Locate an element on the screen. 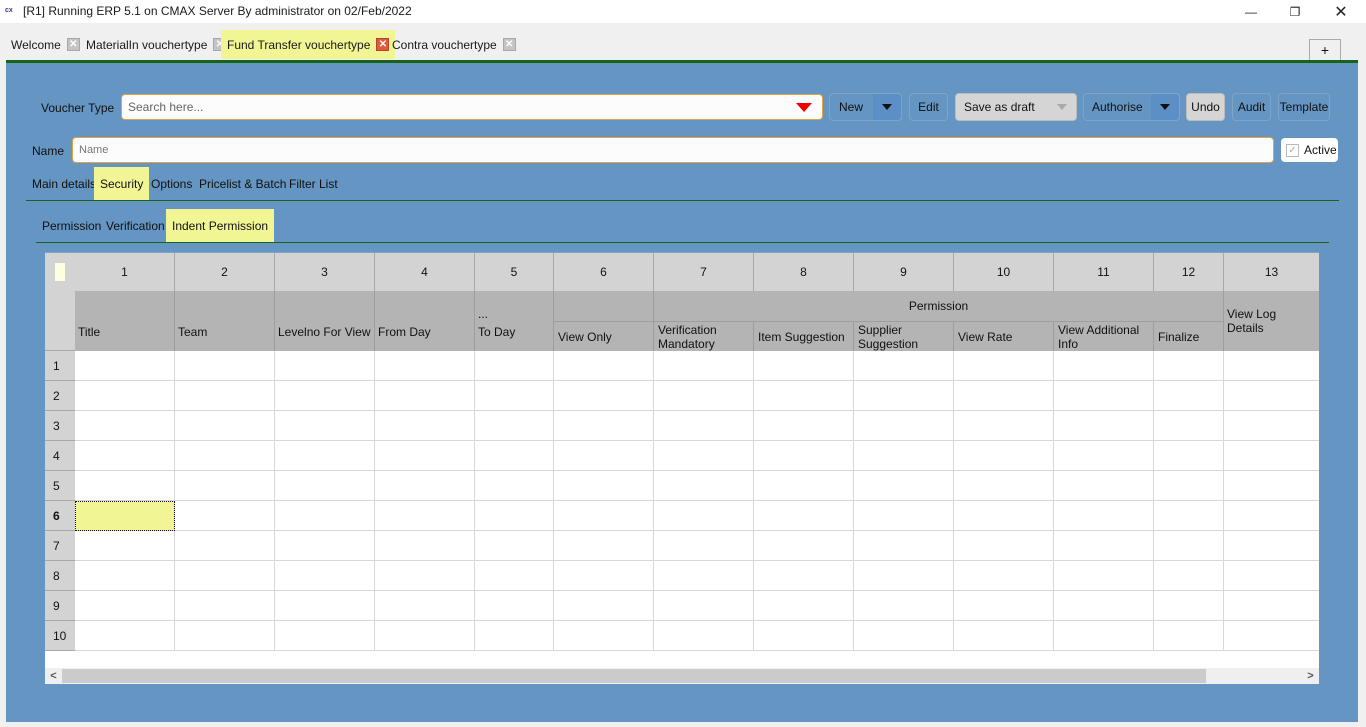 Image resolution: width=1366 pixels, height=727 pixels. active-checkbox: ✓ Active is located at coordinates (1309, 150).